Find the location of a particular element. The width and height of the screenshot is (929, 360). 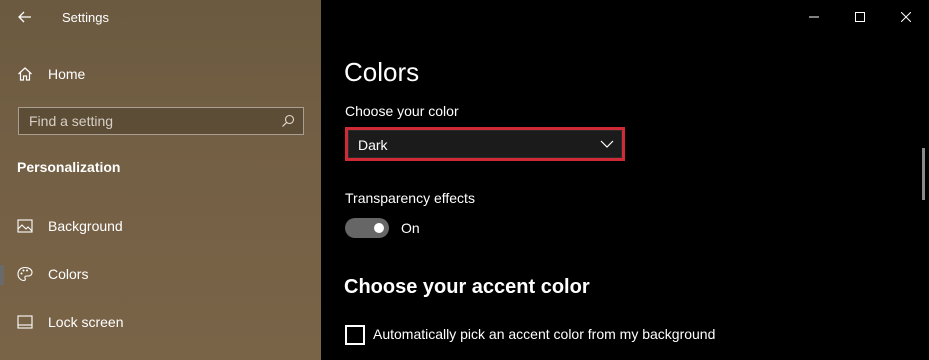

nav-home: Home is located at coordinates (160, 74).